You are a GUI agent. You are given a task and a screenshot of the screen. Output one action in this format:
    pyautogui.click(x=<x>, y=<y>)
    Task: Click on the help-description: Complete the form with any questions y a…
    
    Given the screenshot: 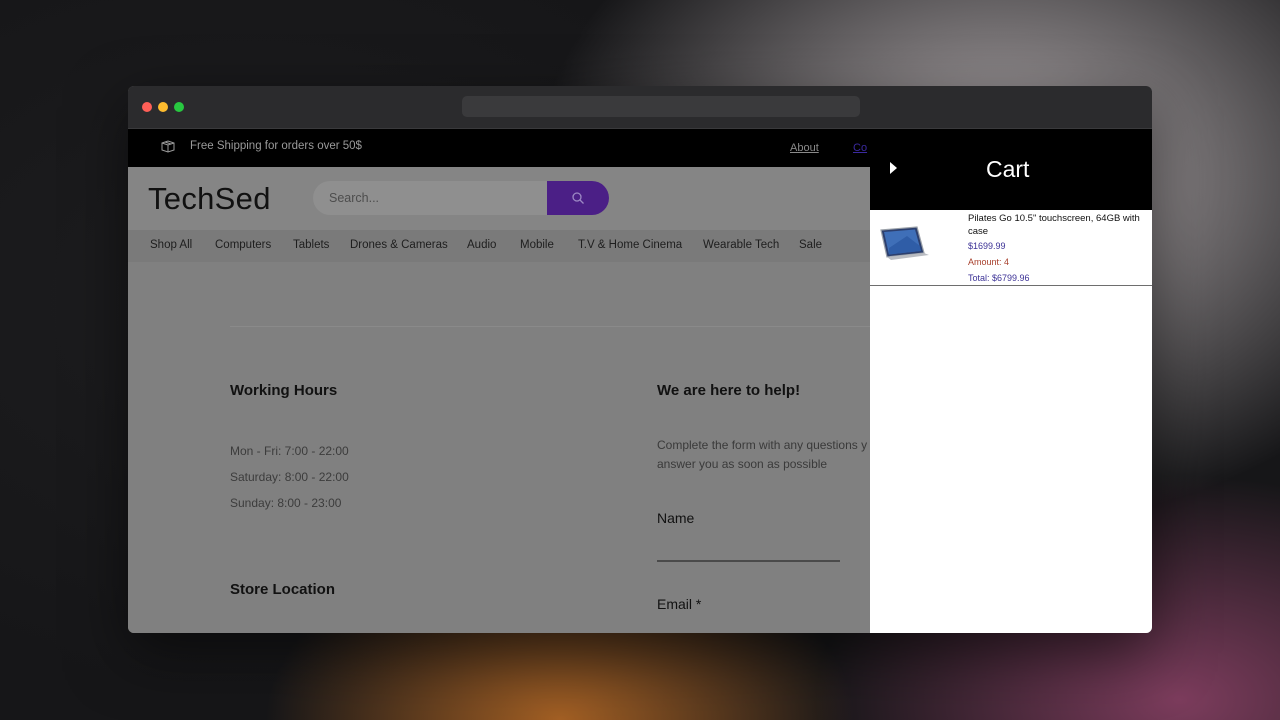 What is the action you would take?
    pyautogui.click(x=772, y=455)
    